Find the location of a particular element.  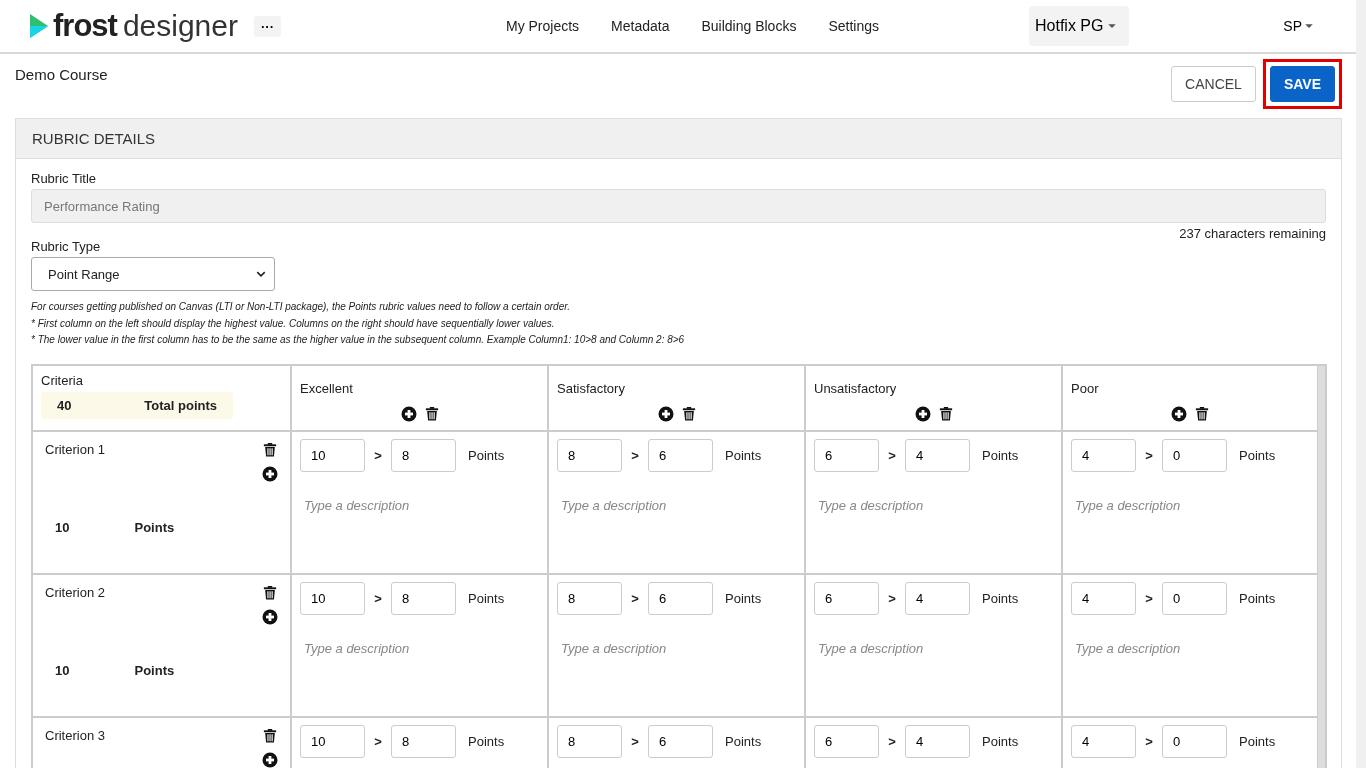

course-title: Demo Course is located at coordinates (61, 75).